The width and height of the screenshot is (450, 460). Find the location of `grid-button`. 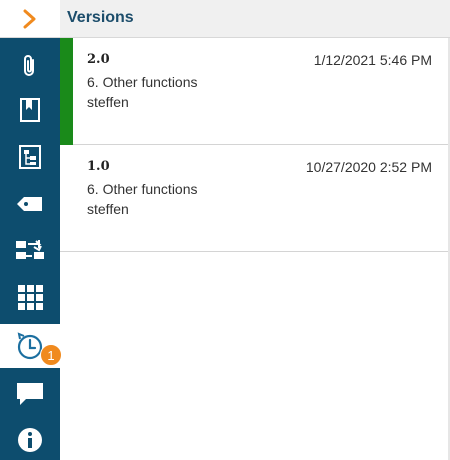

grid-button is located at coordinates (30, 297).